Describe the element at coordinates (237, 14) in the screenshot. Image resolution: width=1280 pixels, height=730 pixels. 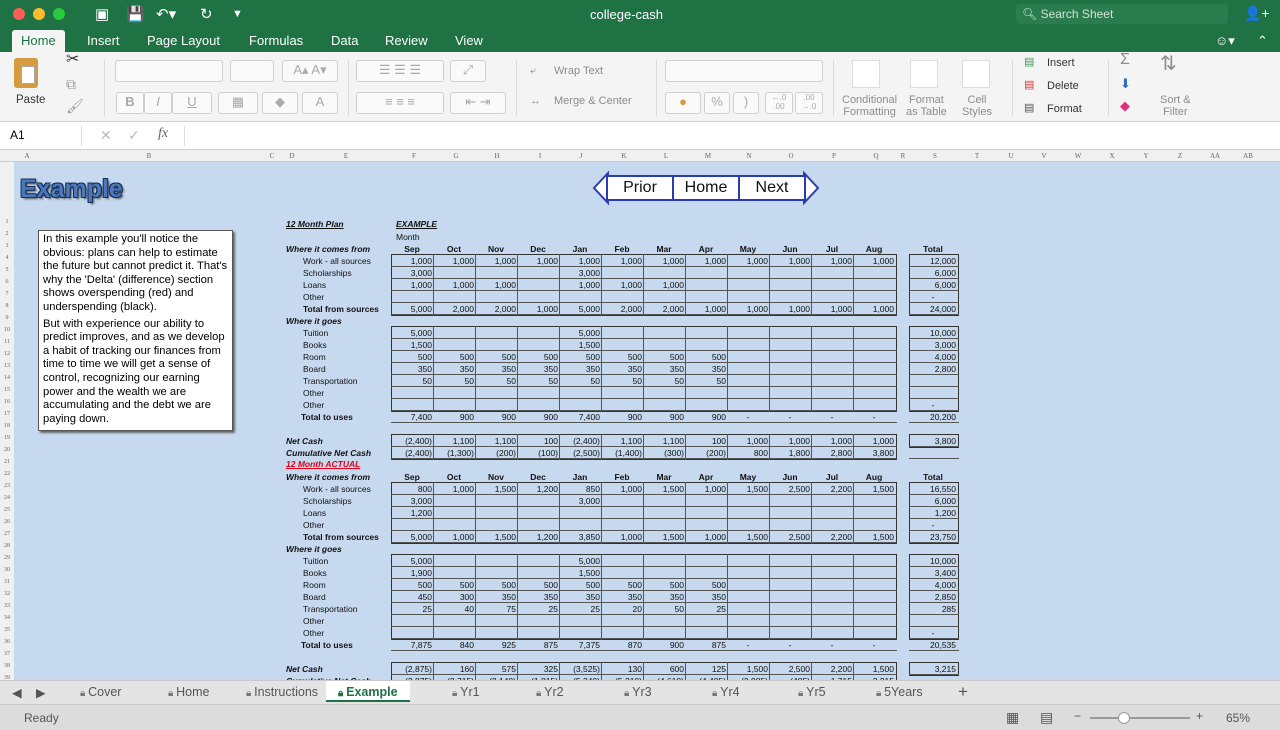
I see `customize-toolbar-icon: ▼` at that location.